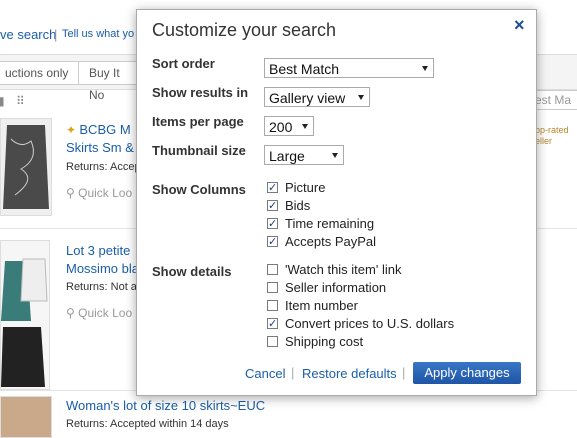  Describe the element at coordinates (265, 373) in the screenshot. I see `cancel-link: Cancel` at that location.